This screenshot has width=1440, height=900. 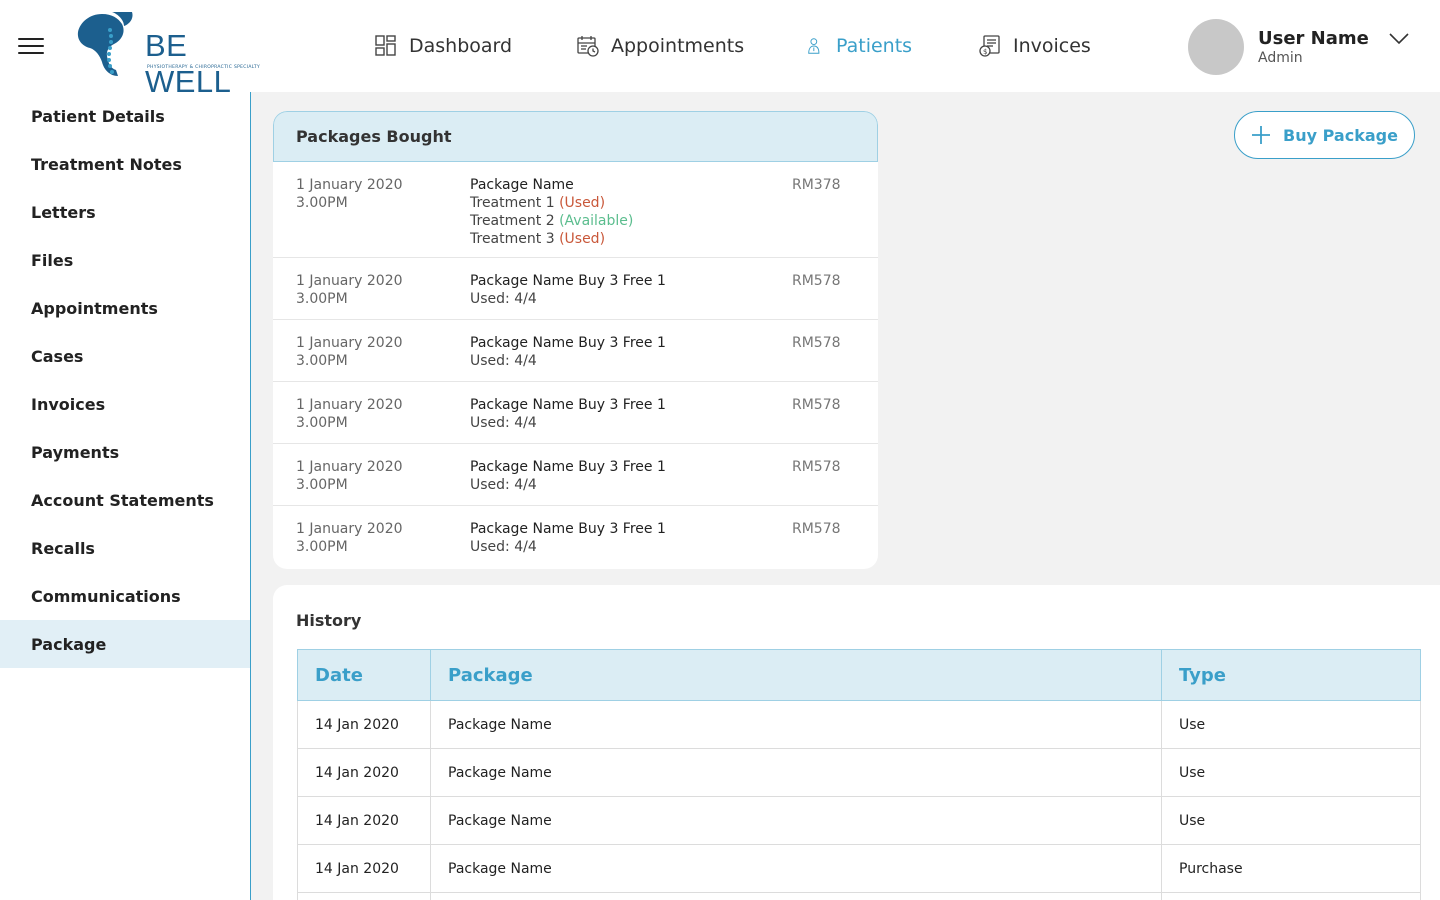 I want to click on sidebar-item-account-statements: Account Statements, so click(x=125, y=500).